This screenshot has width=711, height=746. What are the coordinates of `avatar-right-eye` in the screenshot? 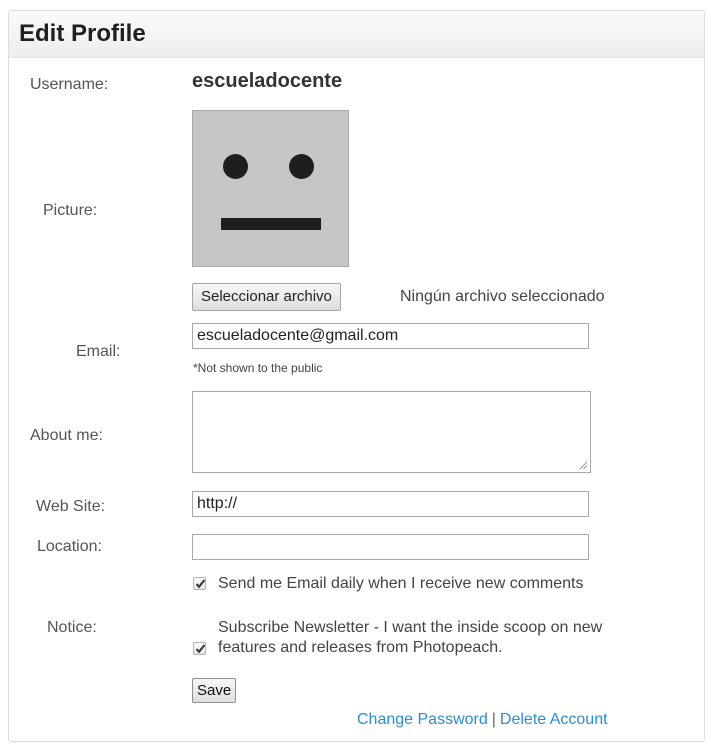 It's located at (301, 166).